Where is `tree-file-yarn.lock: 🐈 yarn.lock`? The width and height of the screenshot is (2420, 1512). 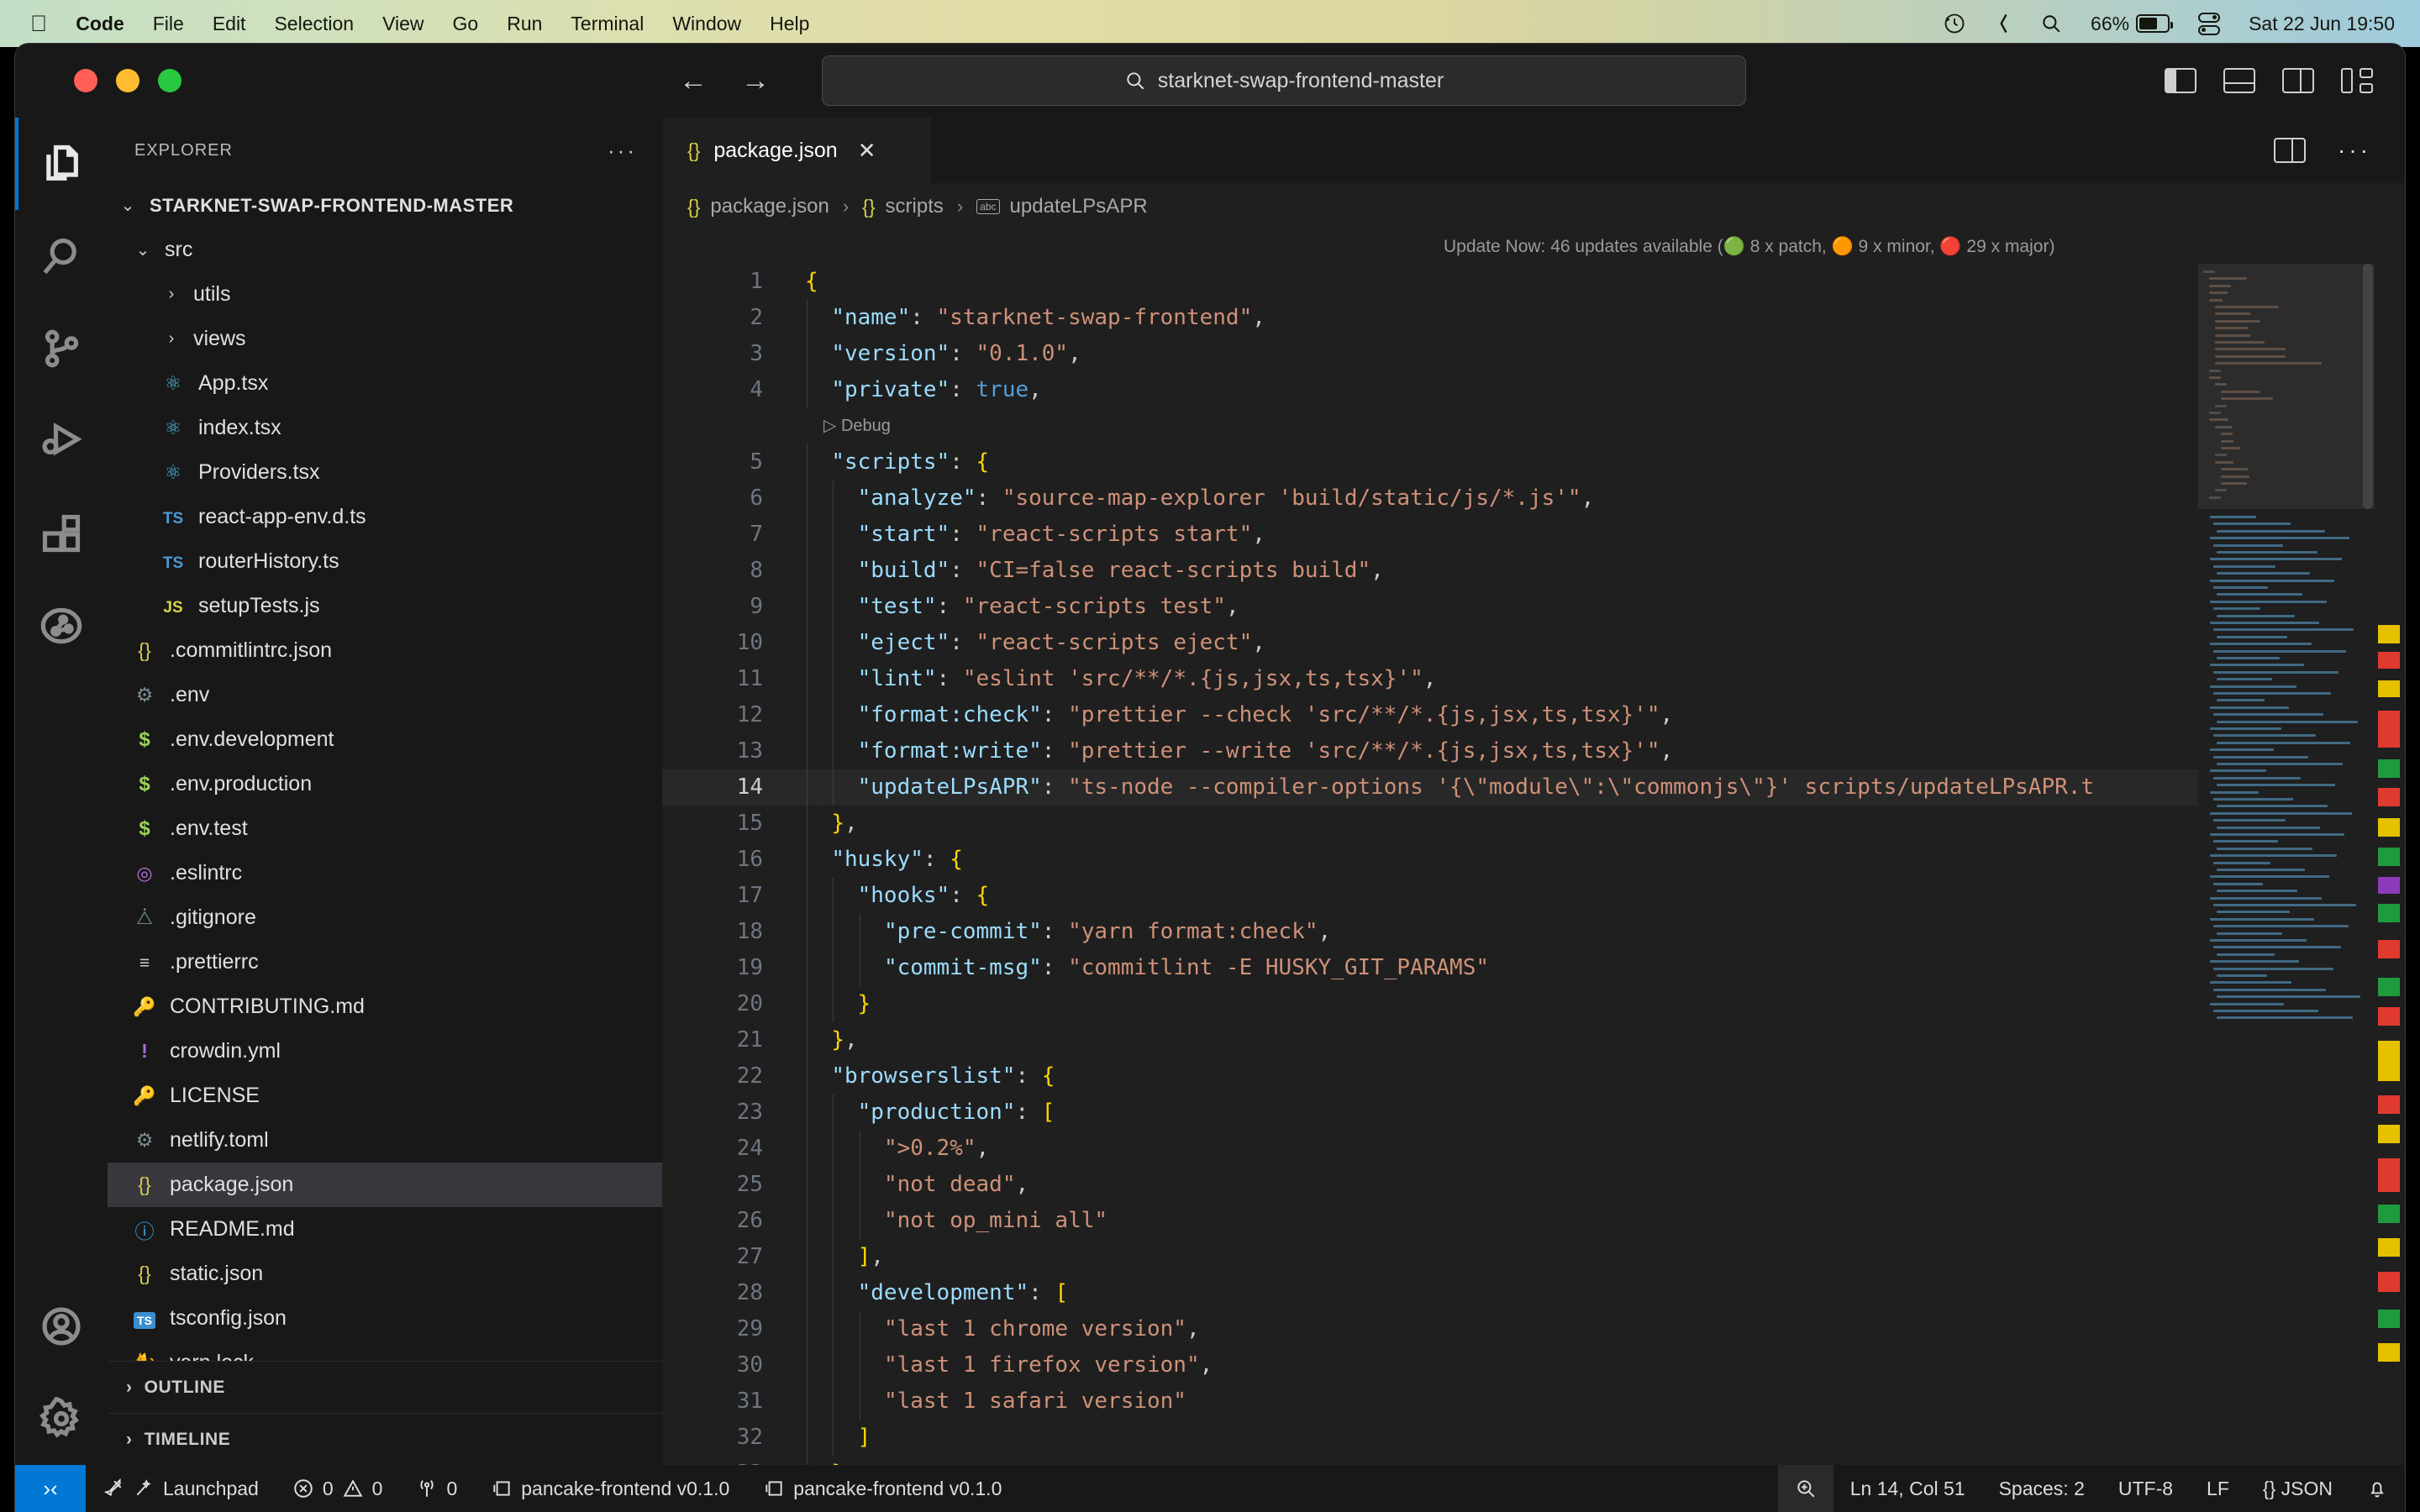
tree-file-yarn.lock: 🐈 yarn.lock is located at coordinates (385, 1351).